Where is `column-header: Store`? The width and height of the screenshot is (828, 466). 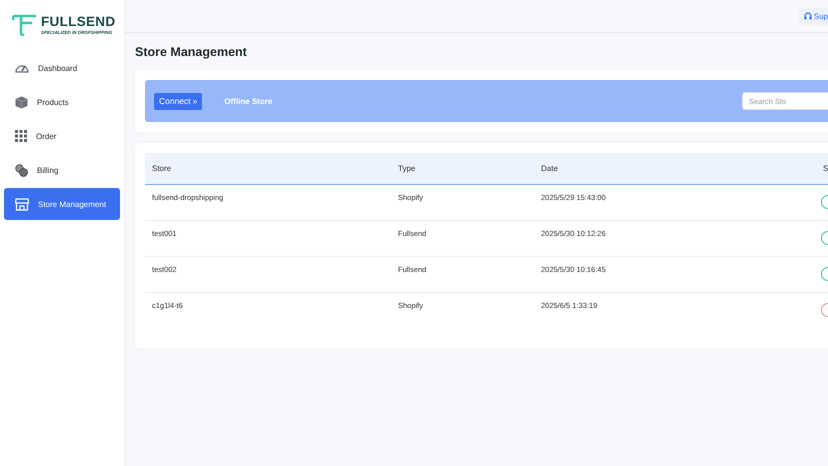
column-header: Store is located at coordinates (268, 168).